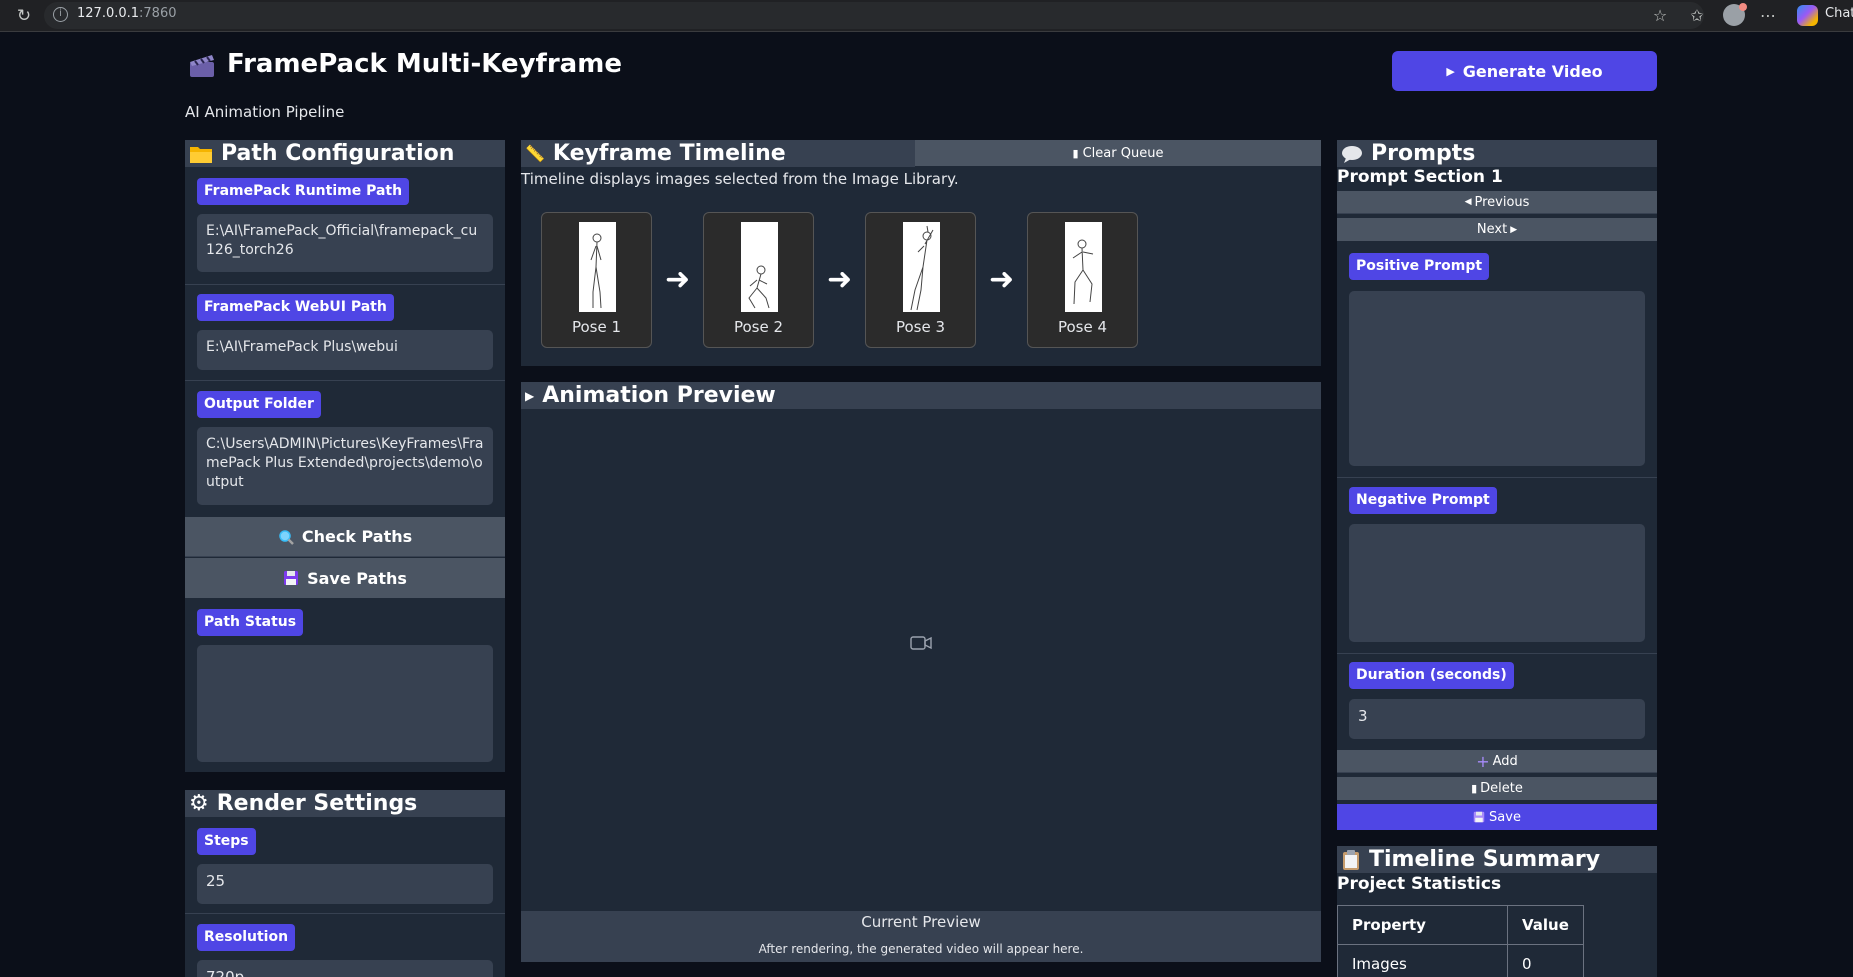 Image resolution: width=1853 pixels, height=977 pixels. What do you see at coordinates (758, 327) in the screenshot?
I see `pose-label: Pose 2` at bounding box center [758, 327].